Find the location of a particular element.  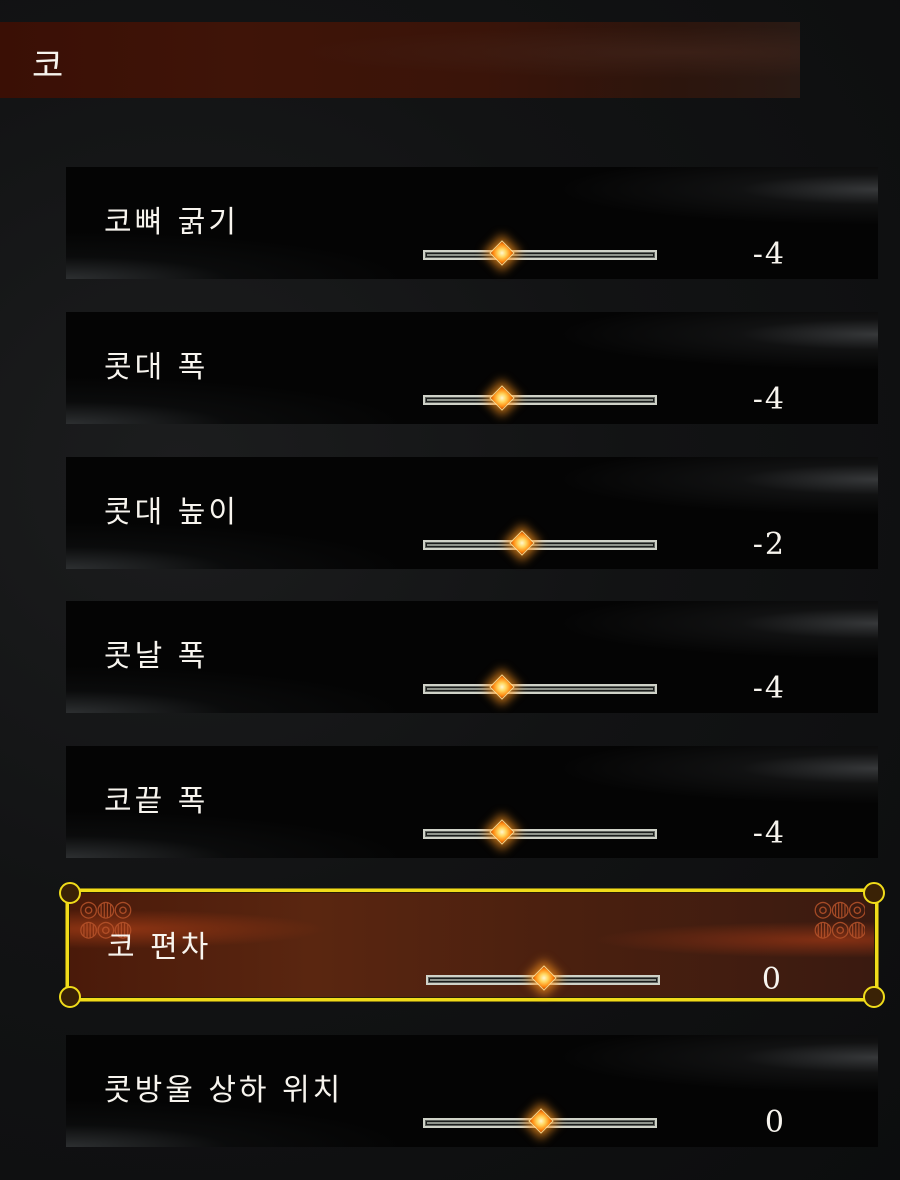

slider-label: 콧대 폭 is located at coordinates (156, 367).